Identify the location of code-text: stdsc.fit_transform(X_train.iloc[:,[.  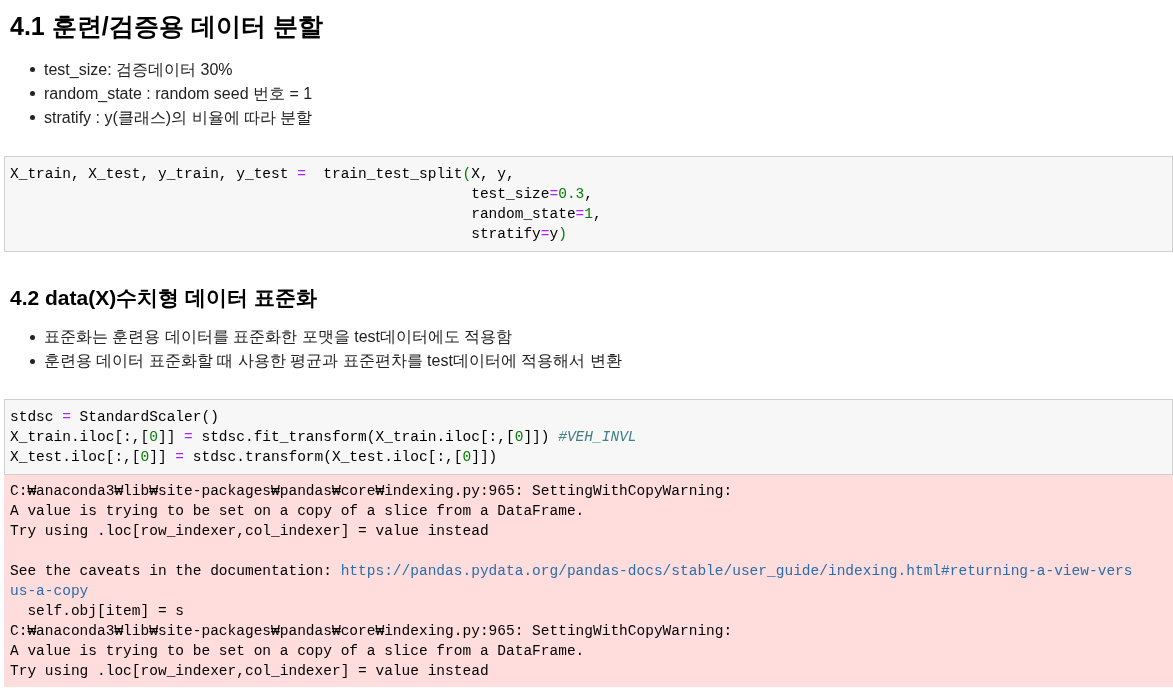
(357, 437).